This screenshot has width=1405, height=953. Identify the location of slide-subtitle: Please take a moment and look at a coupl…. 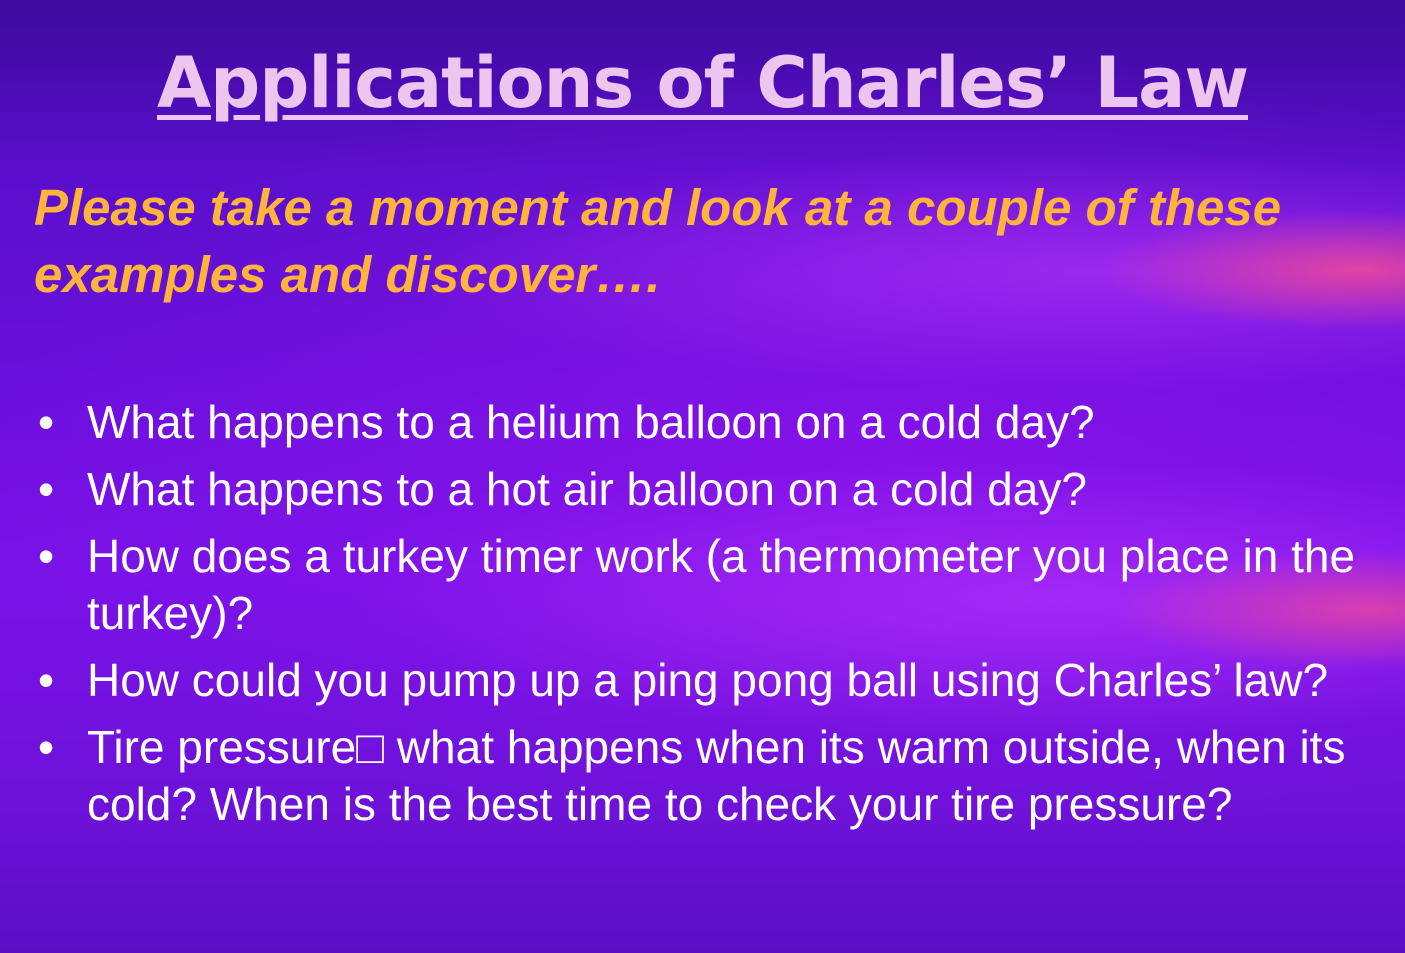
(658, 241).